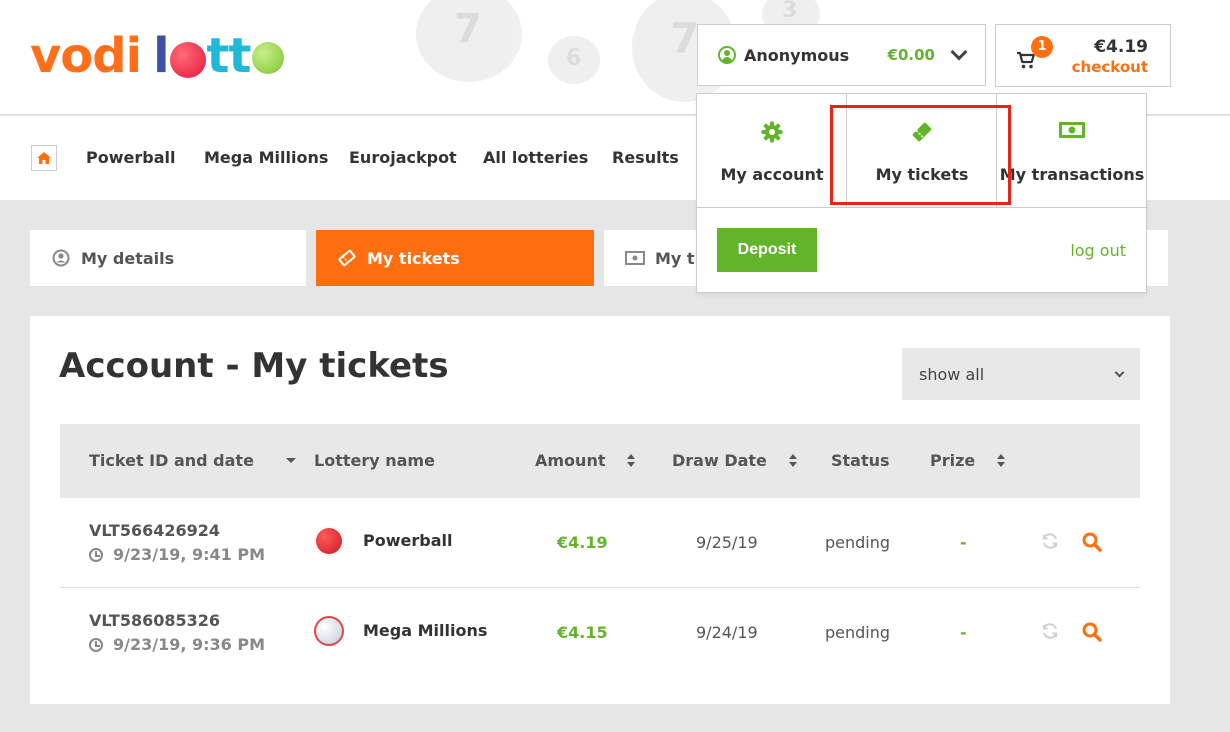 This screenshot has height=732, width=1230. What do you see at coordinates (952, 374) in the screenshot?
I see `filter-value: show all` at bounding box center [952, 374].